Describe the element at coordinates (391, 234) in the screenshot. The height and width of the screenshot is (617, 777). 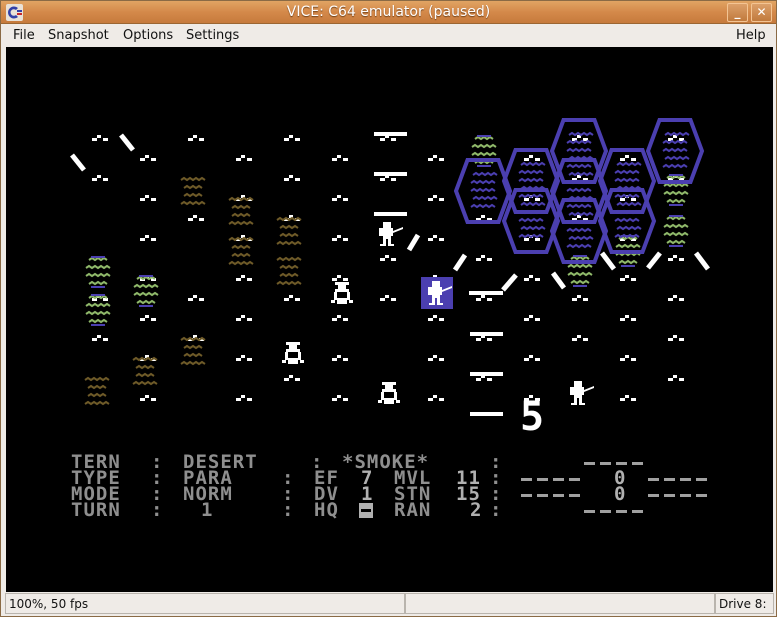
I see `rifleman-unit` at that location.